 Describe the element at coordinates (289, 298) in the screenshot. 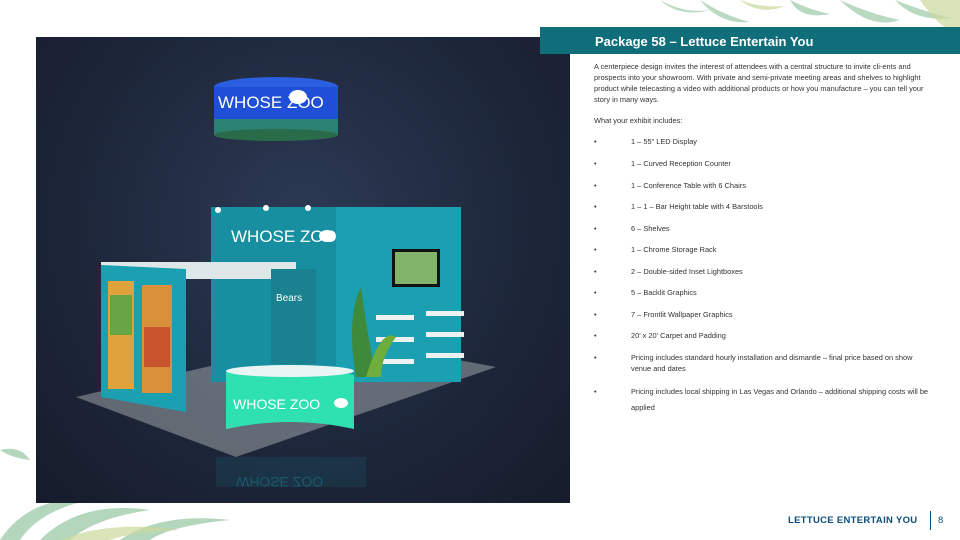

I see `wall-sign-text: Bears` at that location.